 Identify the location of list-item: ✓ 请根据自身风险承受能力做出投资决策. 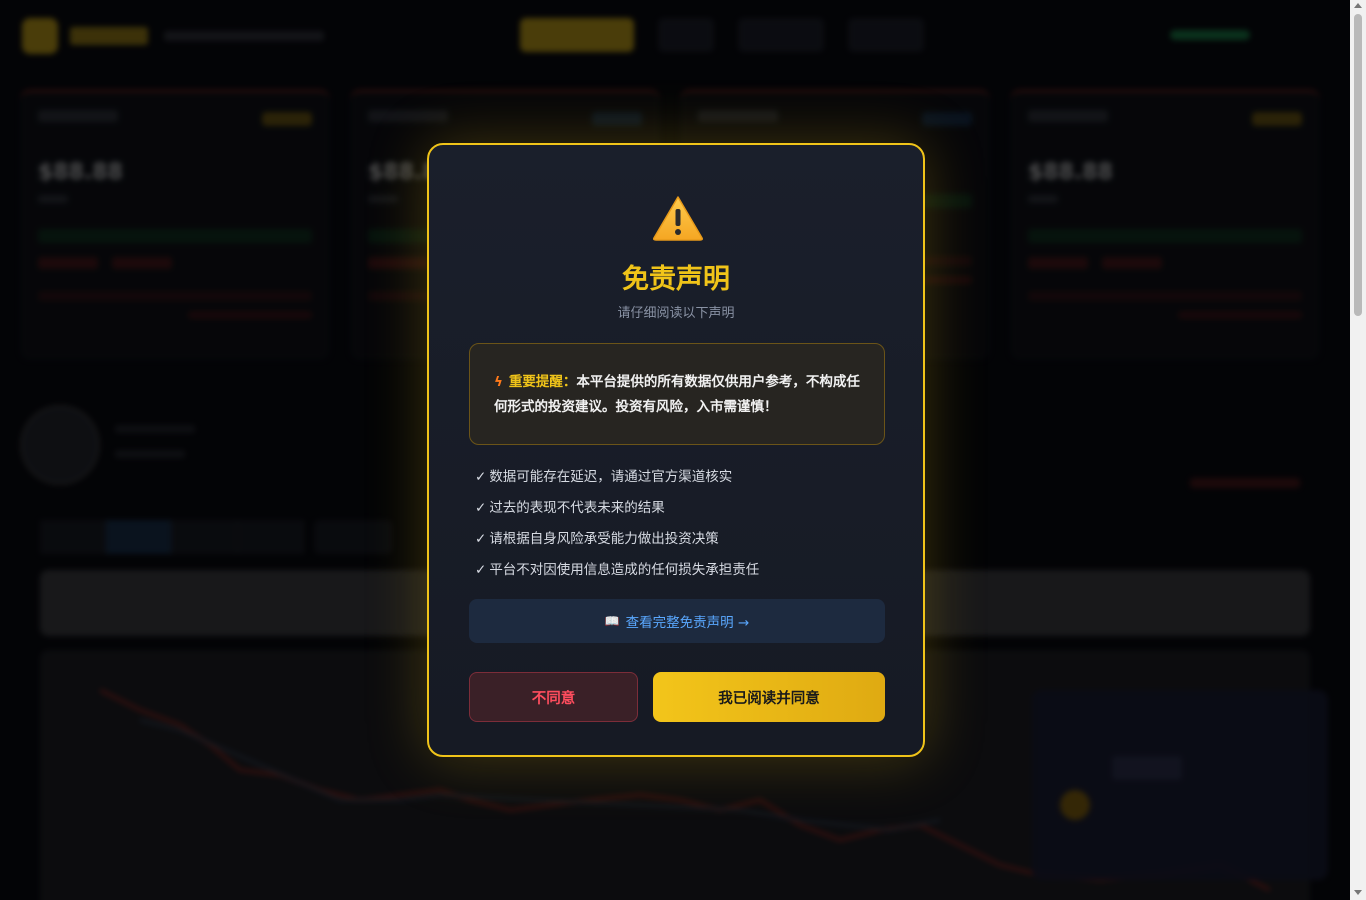
(597, 539).